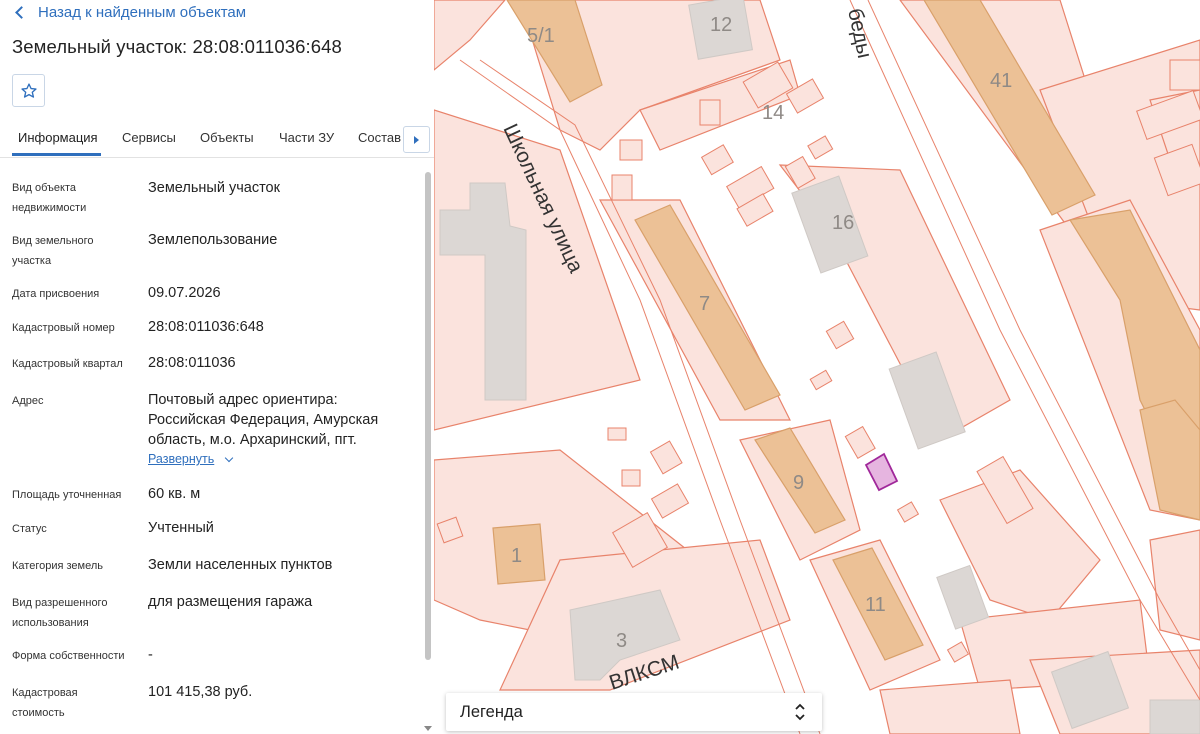  I want to click on permitted-use-label: Вид разрешенного использования, so click(60, 613).